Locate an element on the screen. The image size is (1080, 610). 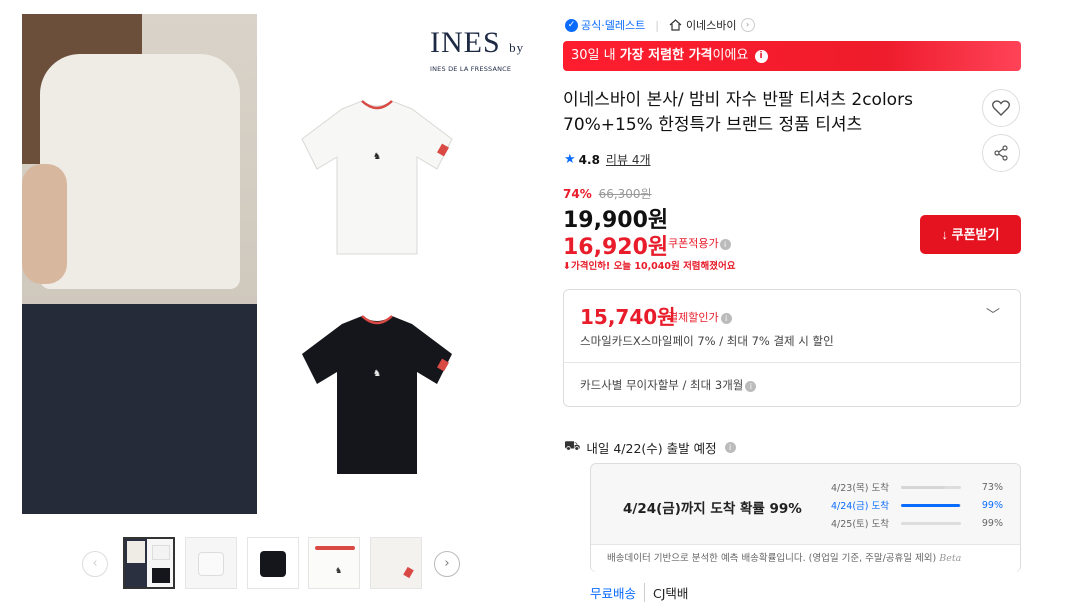
discount-row: 74% 66,300원 is located at coordinates (607, 194).